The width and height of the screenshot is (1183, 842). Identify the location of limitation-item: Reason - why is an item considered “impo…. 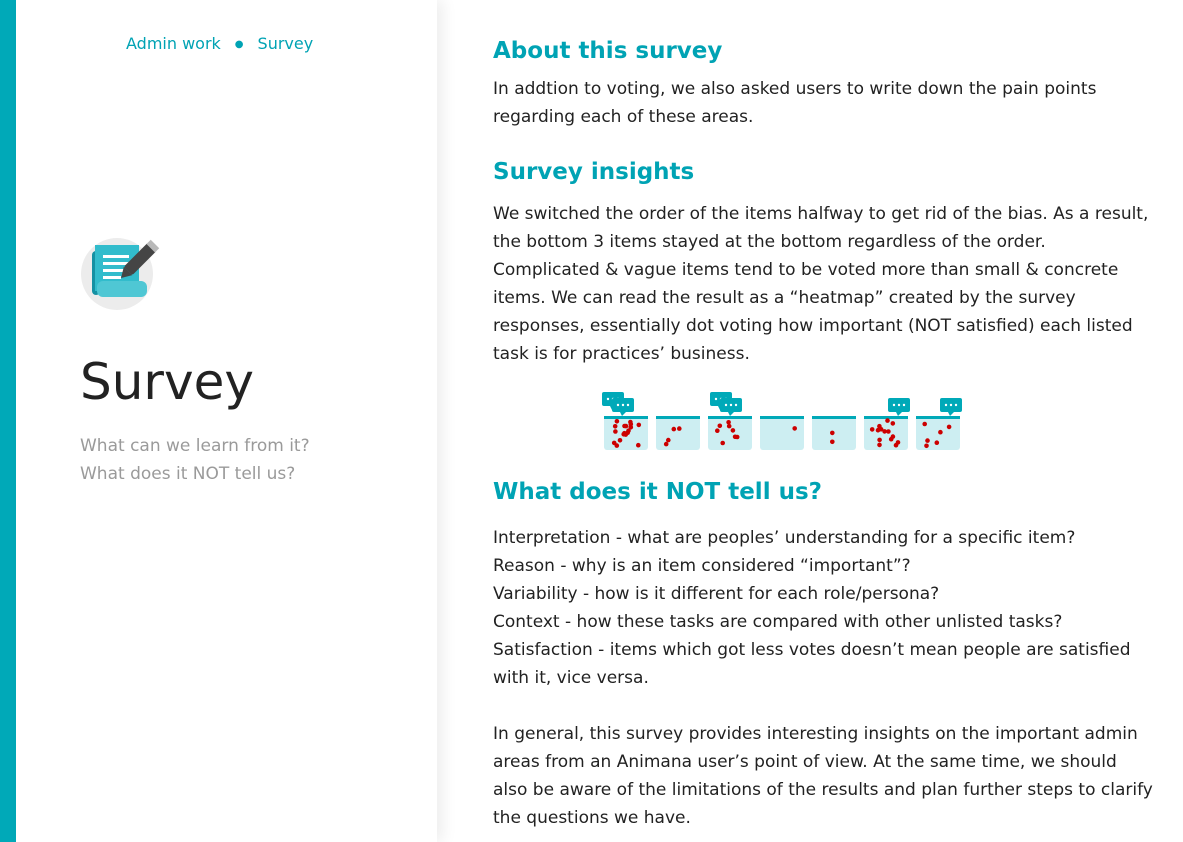
(702, 566).